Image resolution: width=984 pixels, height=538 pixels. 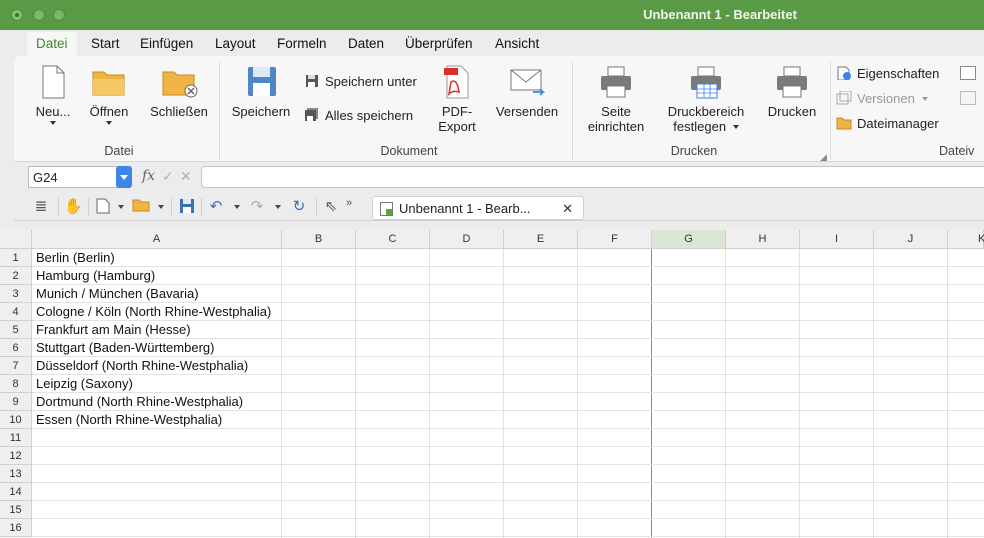 I want to click on column-header-f: F, so click(x=615, y=239).